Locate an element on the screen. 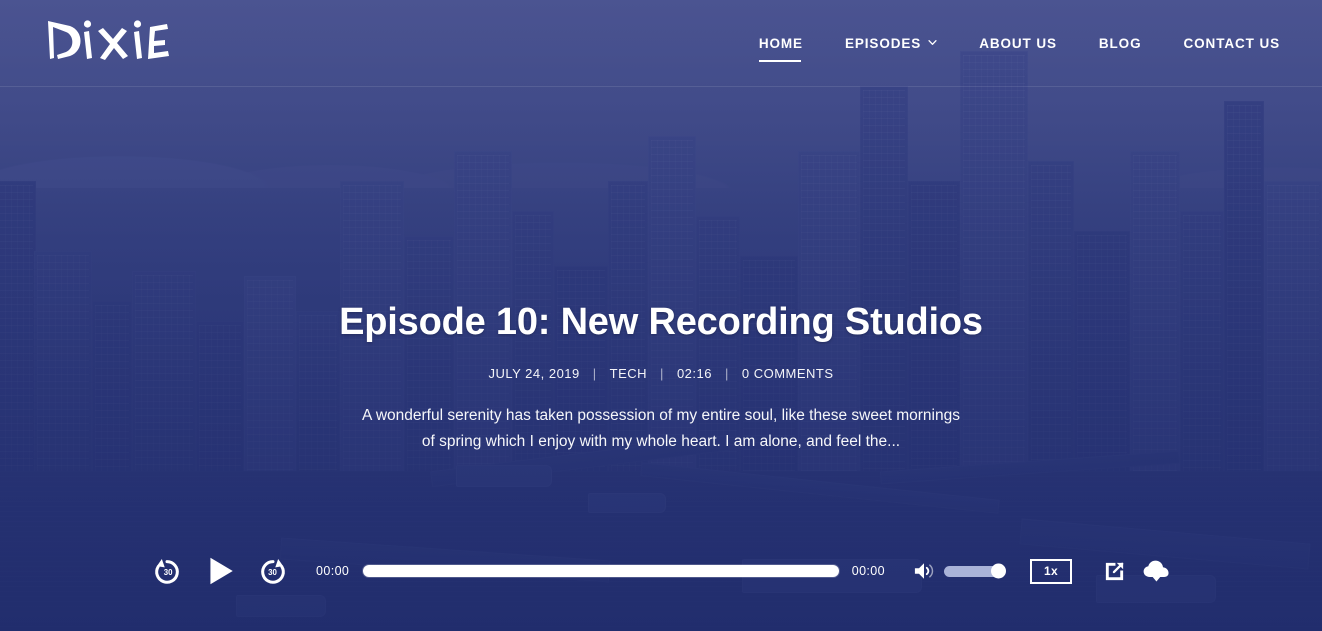  nav-label-home: HOME is located at coordinates (780, 43).